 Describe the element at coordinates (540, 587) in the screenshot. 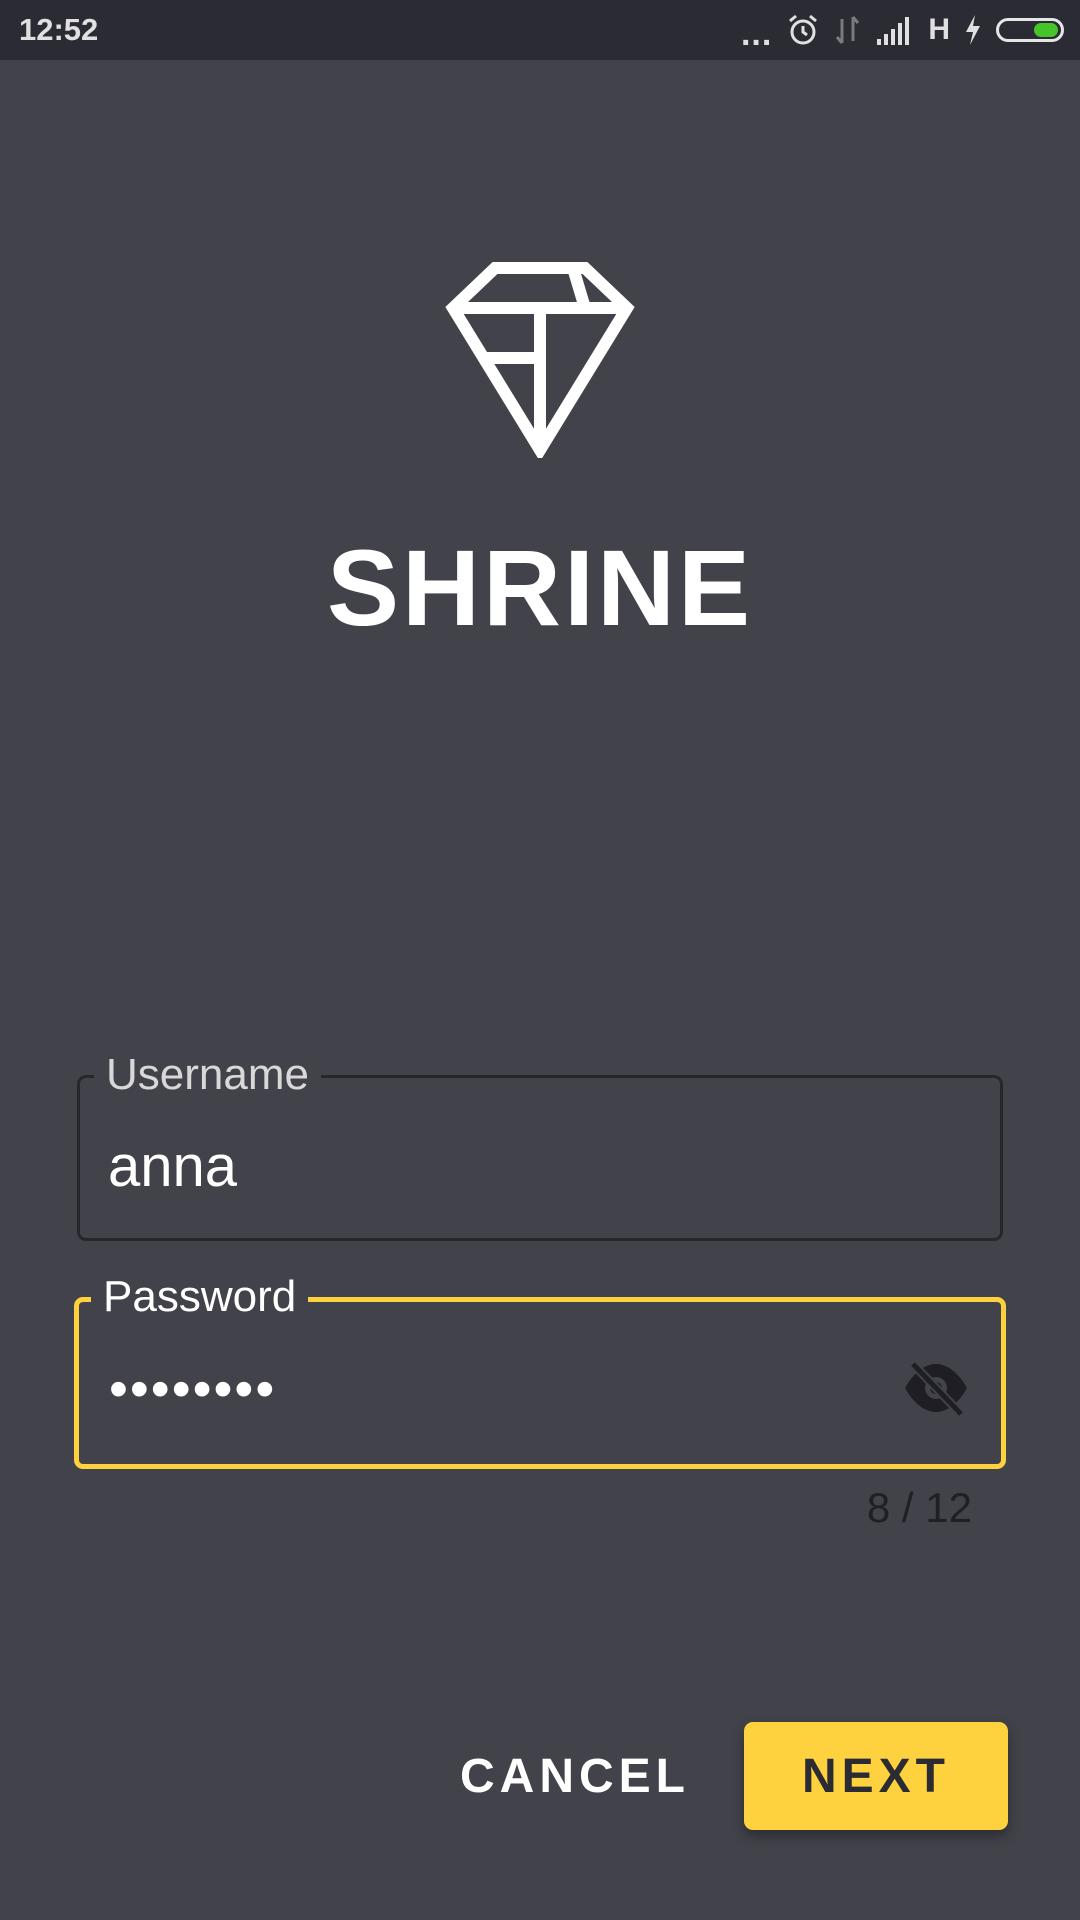

I see `app-title: SHRINE` at that location.